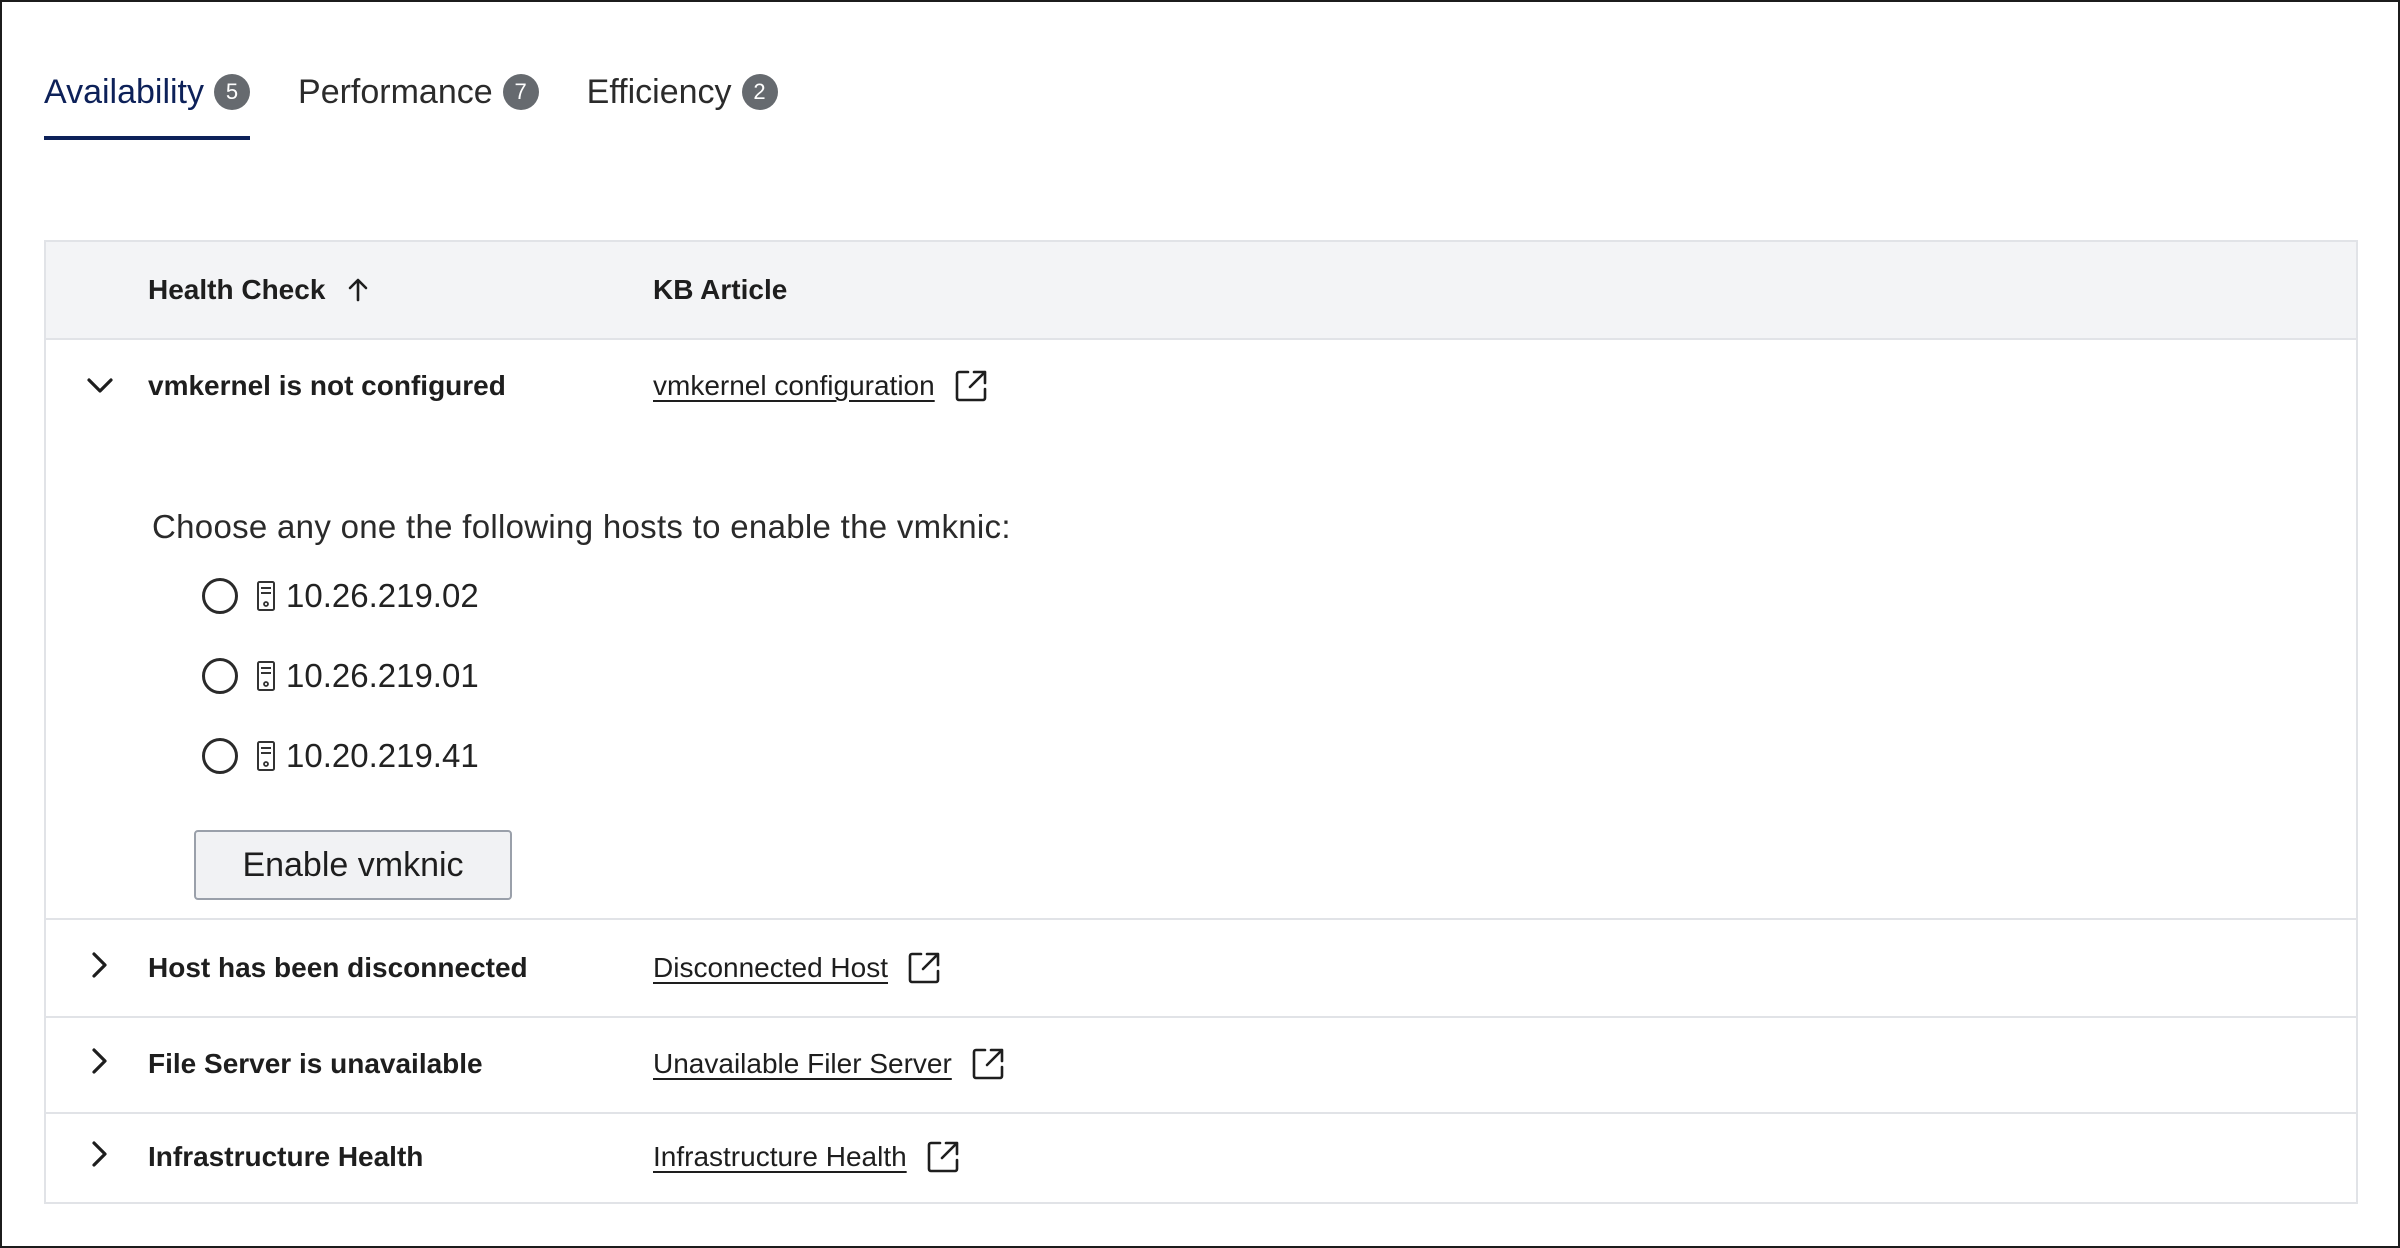  I want to click on count-badge: 2, so click(759, 92).